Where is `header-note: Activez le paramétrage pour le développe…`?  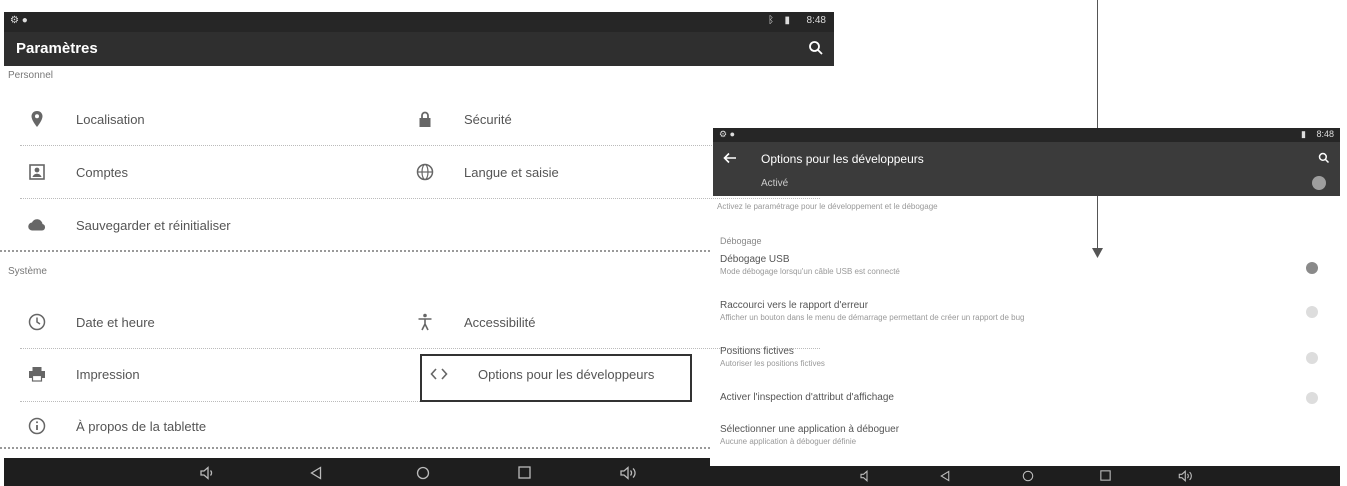 header-note: Activez le paramétrage pour le développe… is located at coordinates (827, 206).